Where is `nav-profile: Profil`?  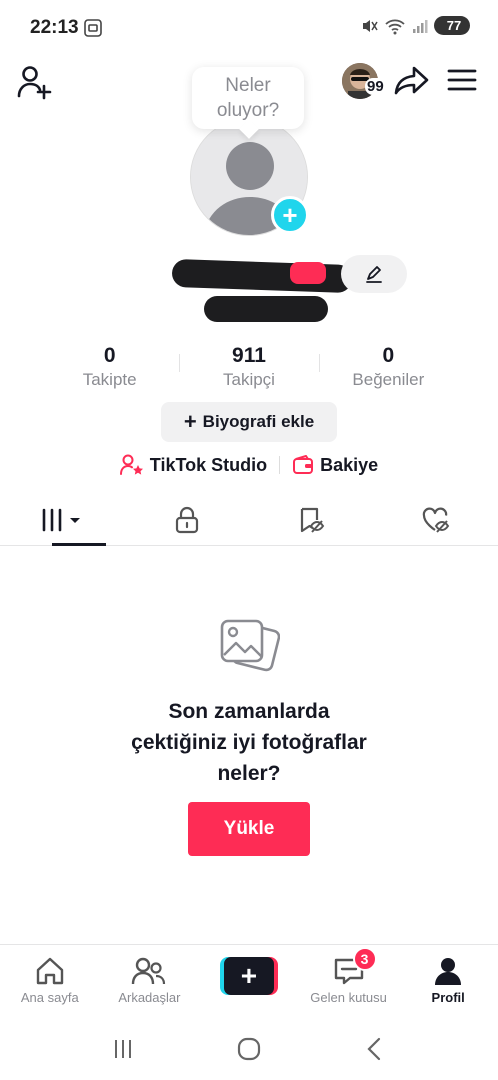 nav-profile: Profil is located at coordinates (448, 979).